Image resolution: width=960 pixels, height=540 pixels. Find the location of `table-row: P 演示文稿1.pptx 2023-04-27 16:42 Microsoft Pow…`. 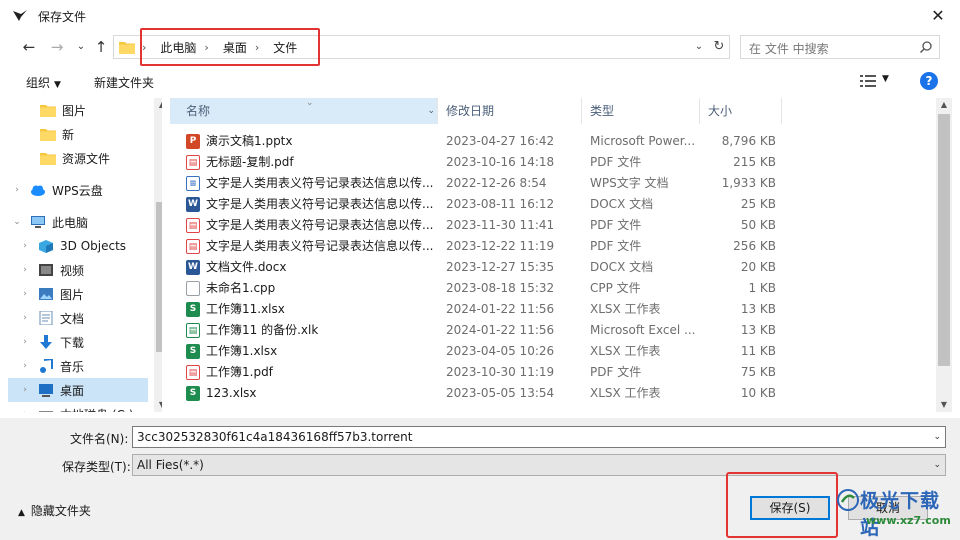

table-row: P 演示文稿1.pptx 2023-04-27 16:42 Microsoft Pow… is located at coordinates (475, 141).